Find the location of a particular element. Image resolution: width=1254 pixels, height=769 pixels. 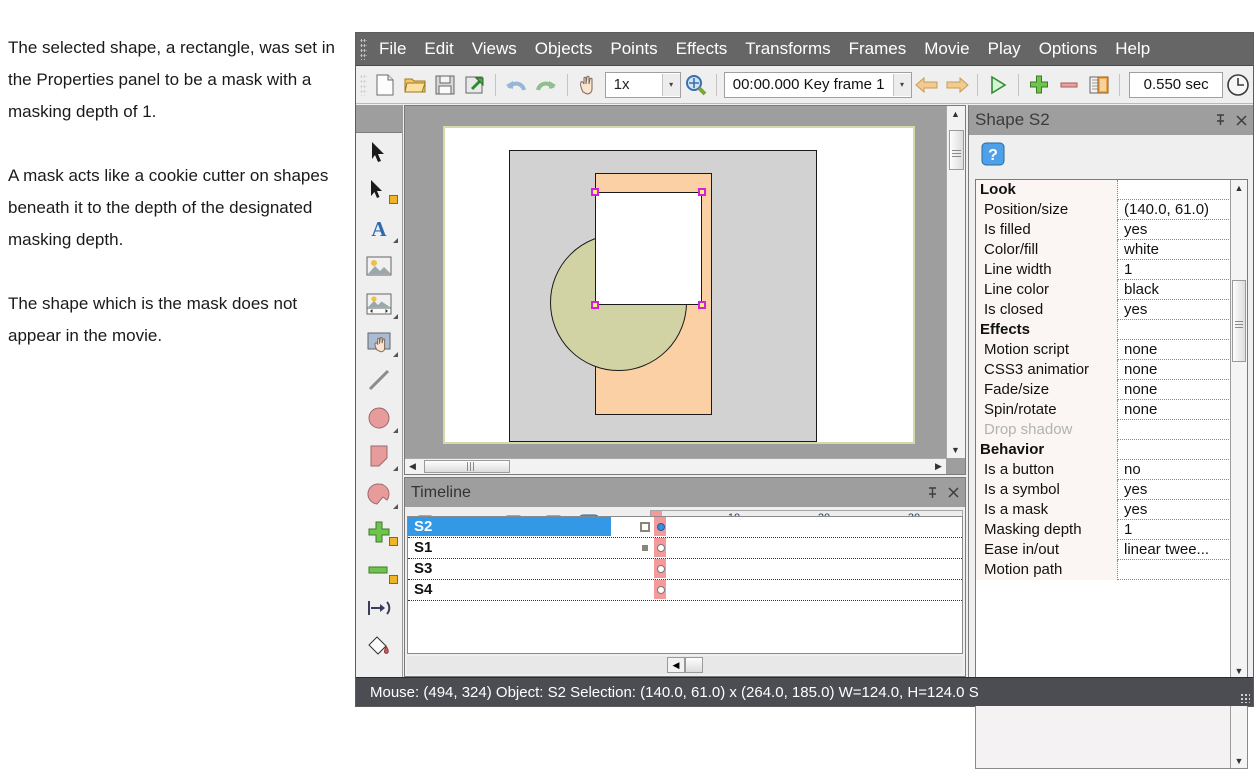

menu-frames: Frames is located at coordinates (878, 49).